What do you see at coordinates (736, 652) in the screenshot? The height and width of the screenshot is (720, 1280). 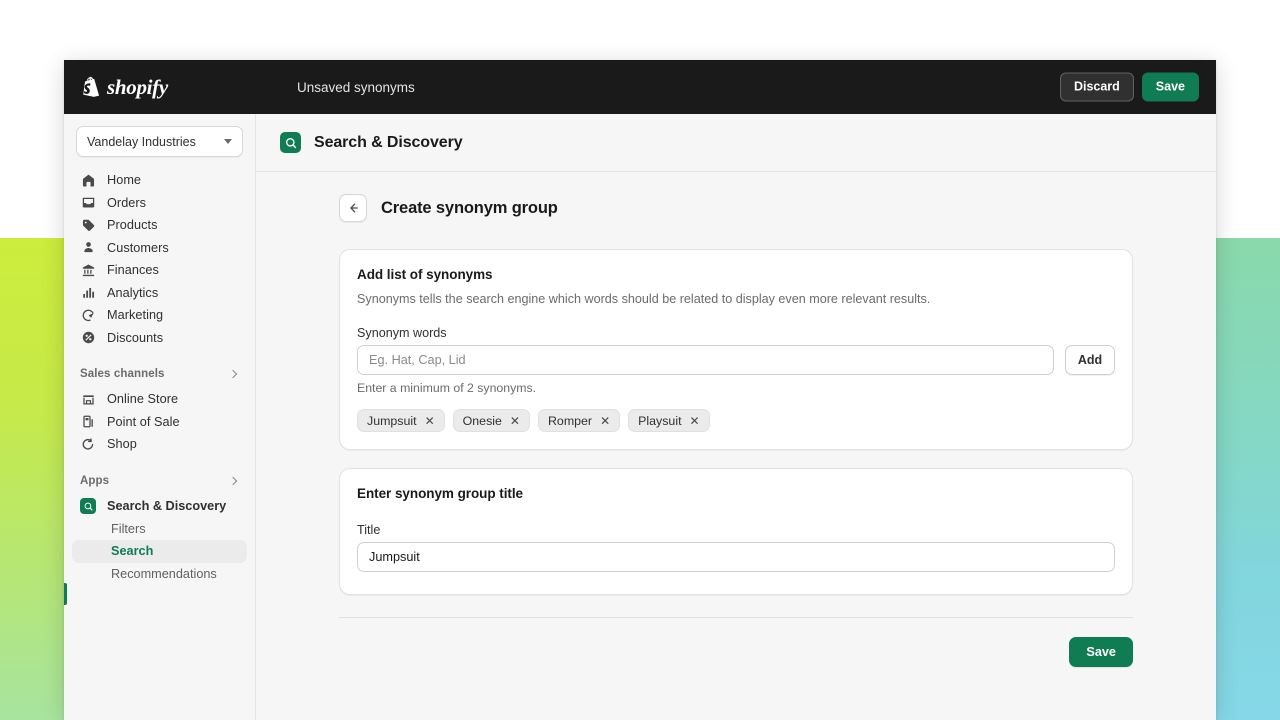 I see `footer-actions: Save` at bounding box center [736, 652].